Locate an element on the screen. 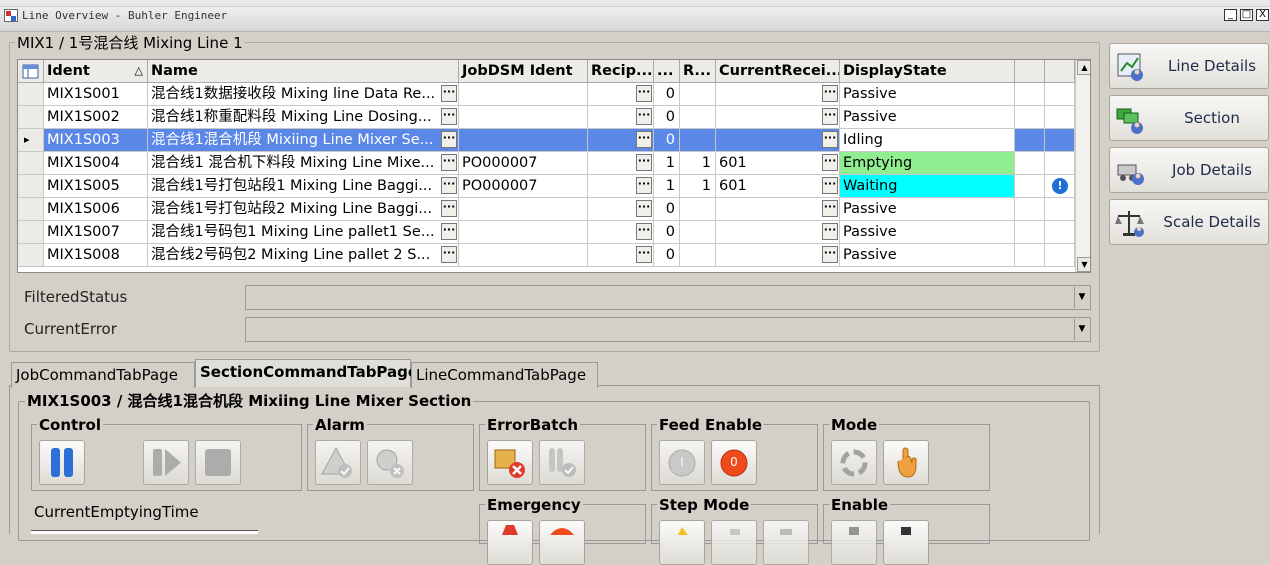  section-details-button: Section Details is located at coordinates (1189, 133).